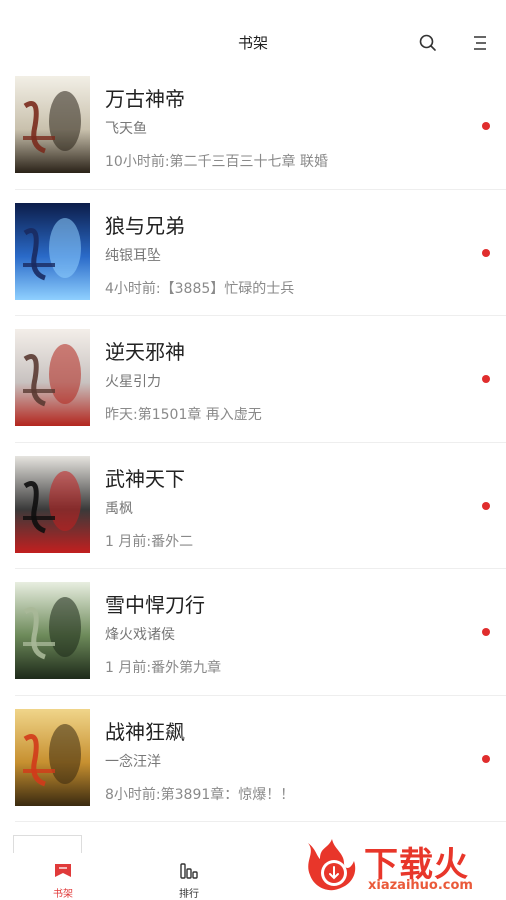 Image resolution: width=506 pixels, height=900 pixels. What do you see at coordinates (480, 43) in the screenshot?
I see `menu-icon` at bounding box center [480, 43].